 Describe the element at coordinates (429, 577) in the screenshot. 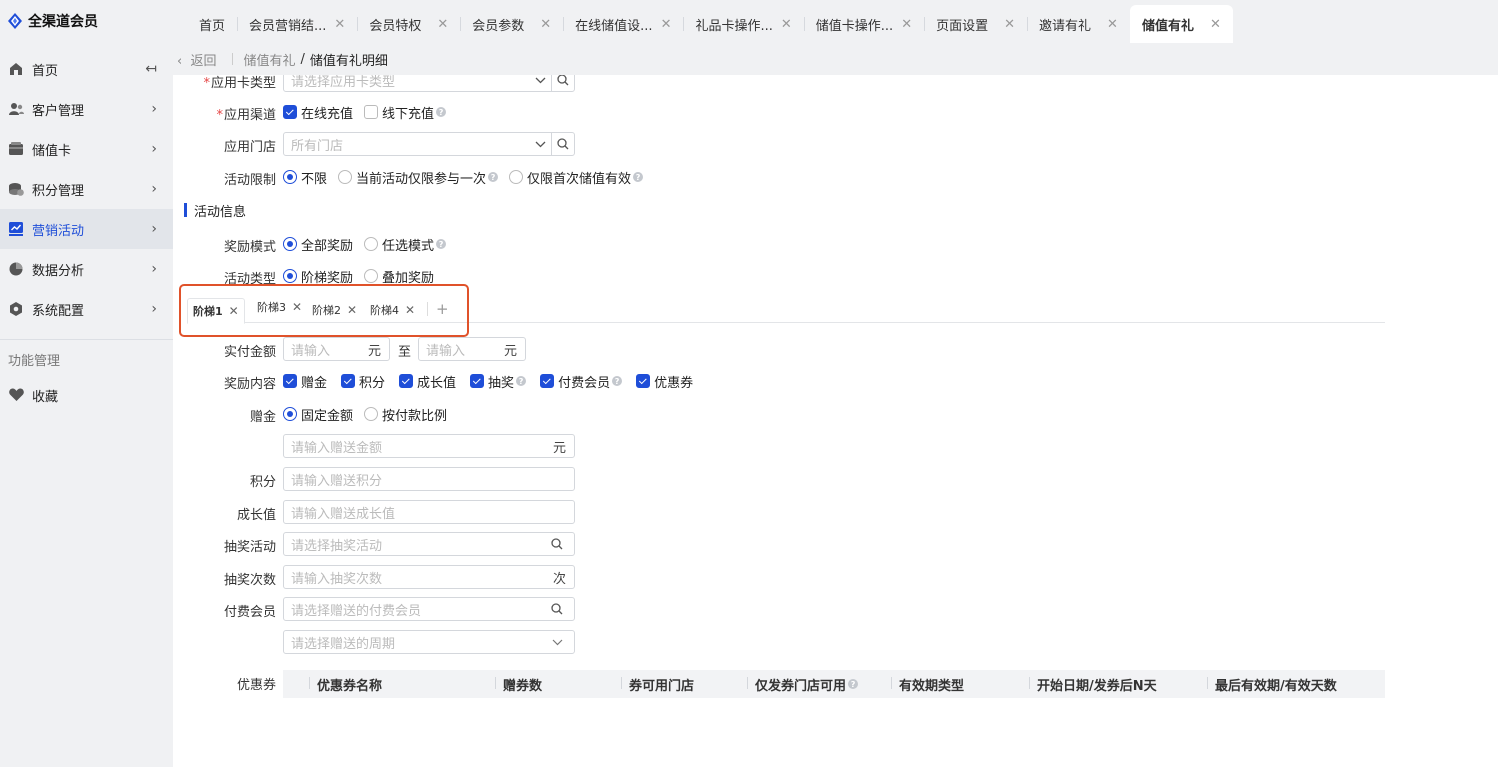

I see `lottery-times-input: 请输入抽奖次数 次` at that location.